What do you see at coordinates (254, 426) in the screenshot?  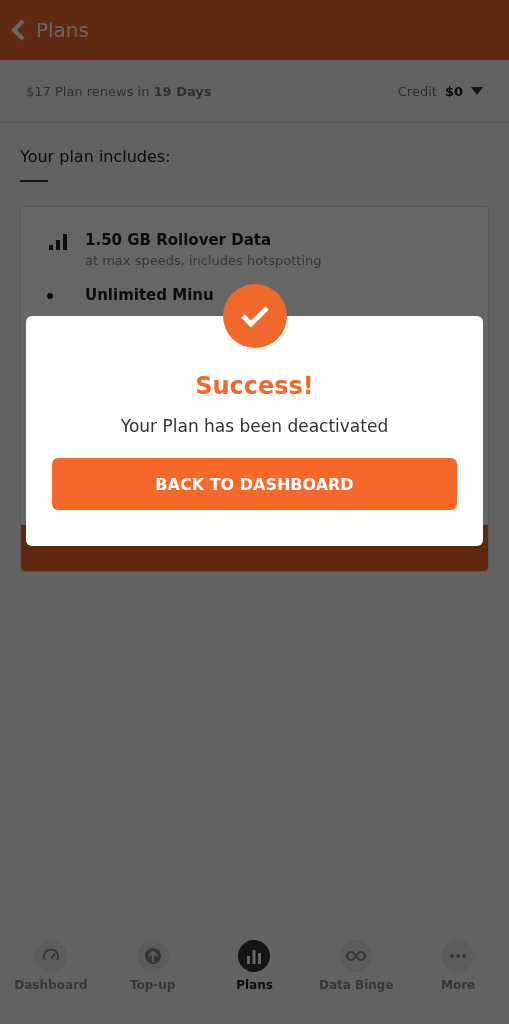 I see `dialog-message: Your Plan has been deactivated` at bounding box center [254, 426].